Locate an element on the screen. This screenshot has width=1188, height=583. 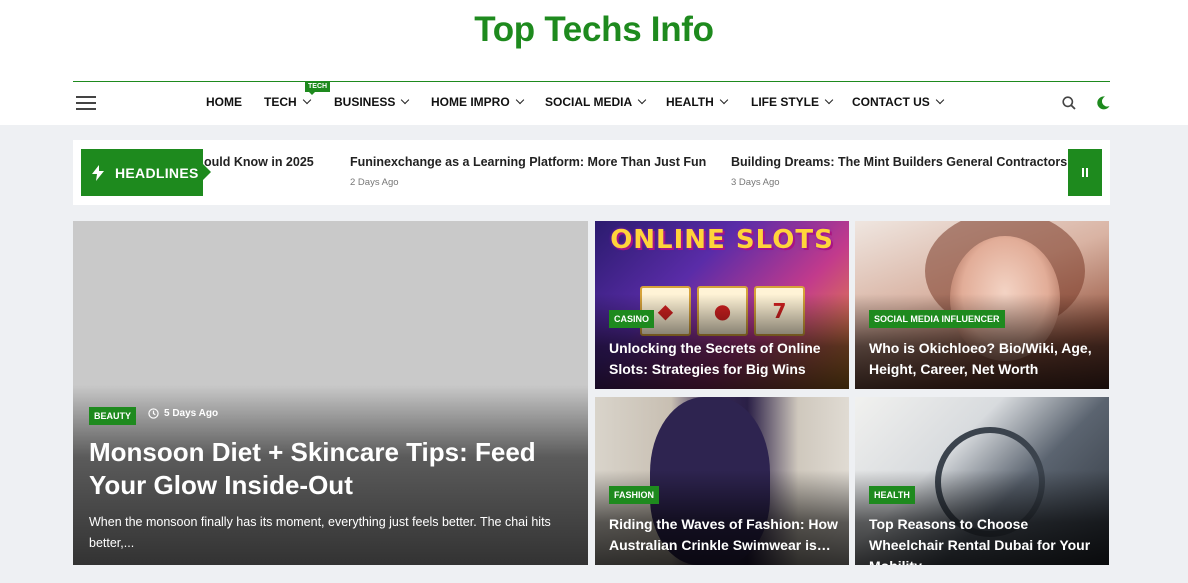
nav-item-contact-us: CONTACT US is located at coordinates (898, 102).